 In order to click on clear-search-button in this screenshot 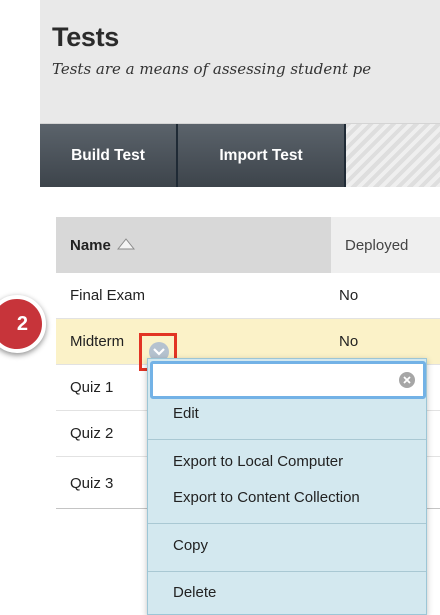, I will do `click(407, 380)`.